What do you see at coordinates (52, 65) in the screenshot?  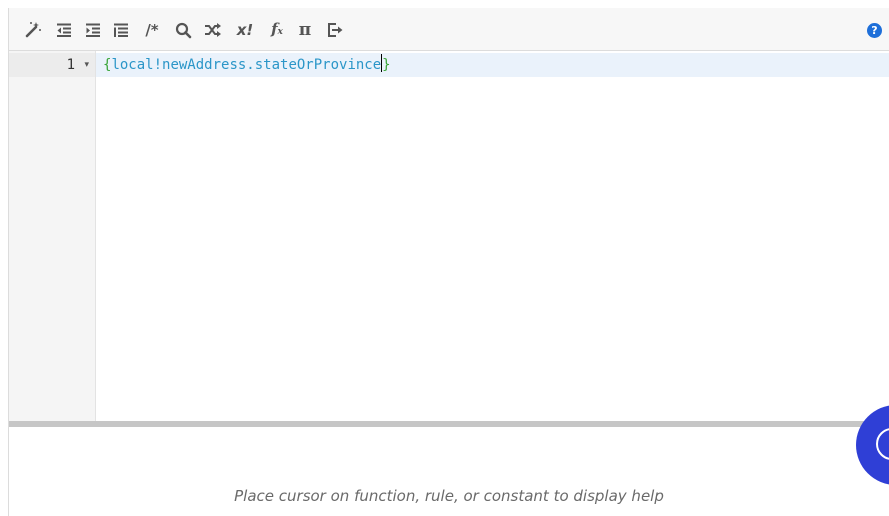 I see `gutter-active-line: 1 ▾` at bounding box center [52, 65].